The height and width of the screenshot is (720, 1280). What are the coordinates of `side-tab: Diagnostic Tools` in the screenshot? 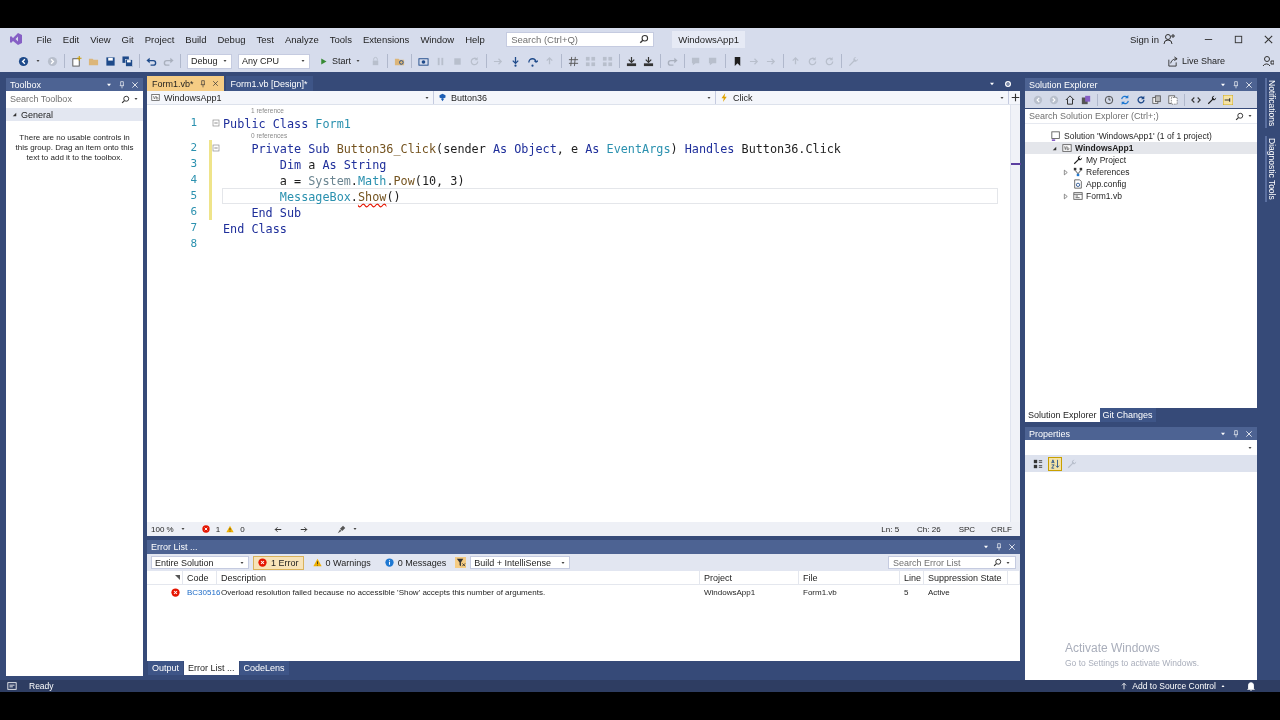 It's located at (1271, 169).